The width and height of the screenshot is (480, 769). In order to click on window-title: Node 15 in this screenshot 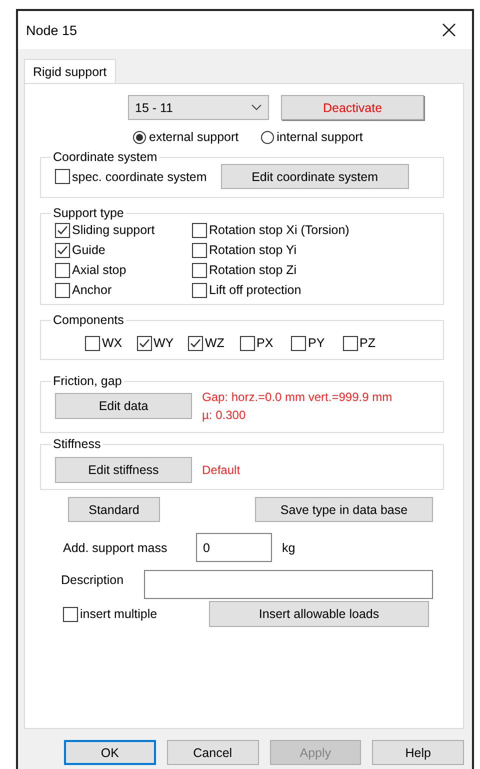, I will do `click(52, 30)`.